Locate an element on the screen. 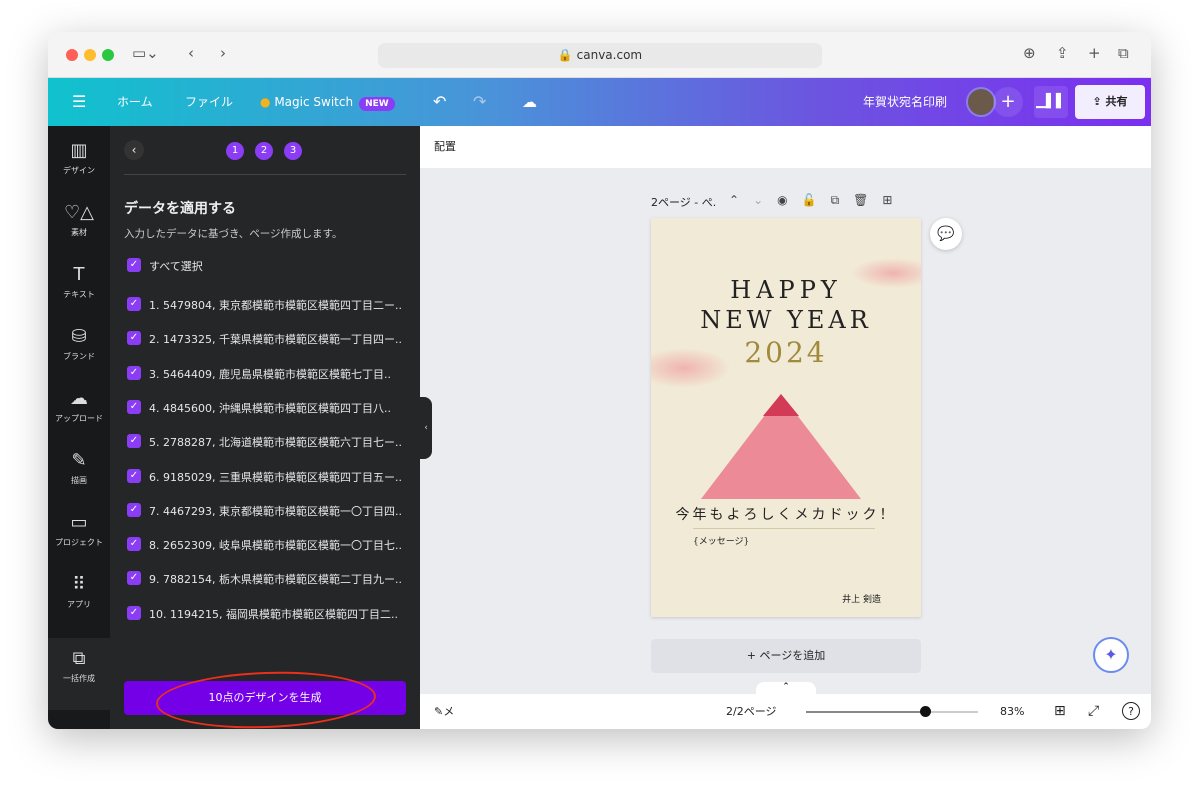 This screenshot has height=793, width=1200. help-icon: ? is located at coordinates (1131, 711).